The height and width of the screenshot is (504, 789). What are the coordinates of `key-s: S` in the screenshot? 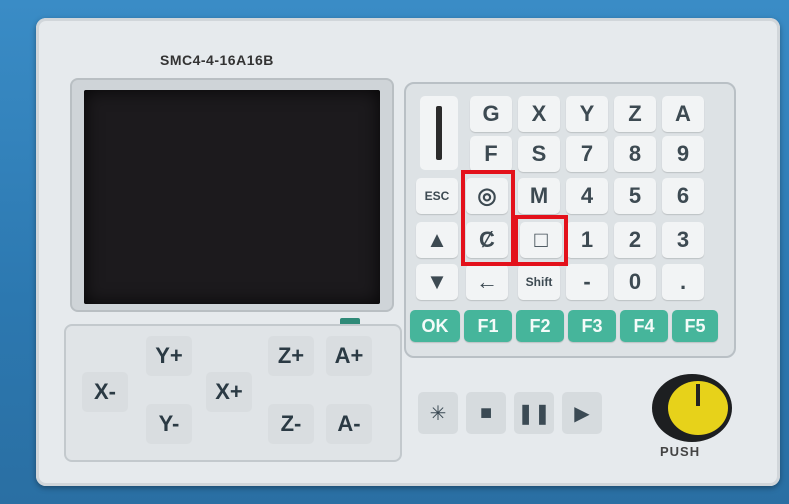 It's located at (539, 154).